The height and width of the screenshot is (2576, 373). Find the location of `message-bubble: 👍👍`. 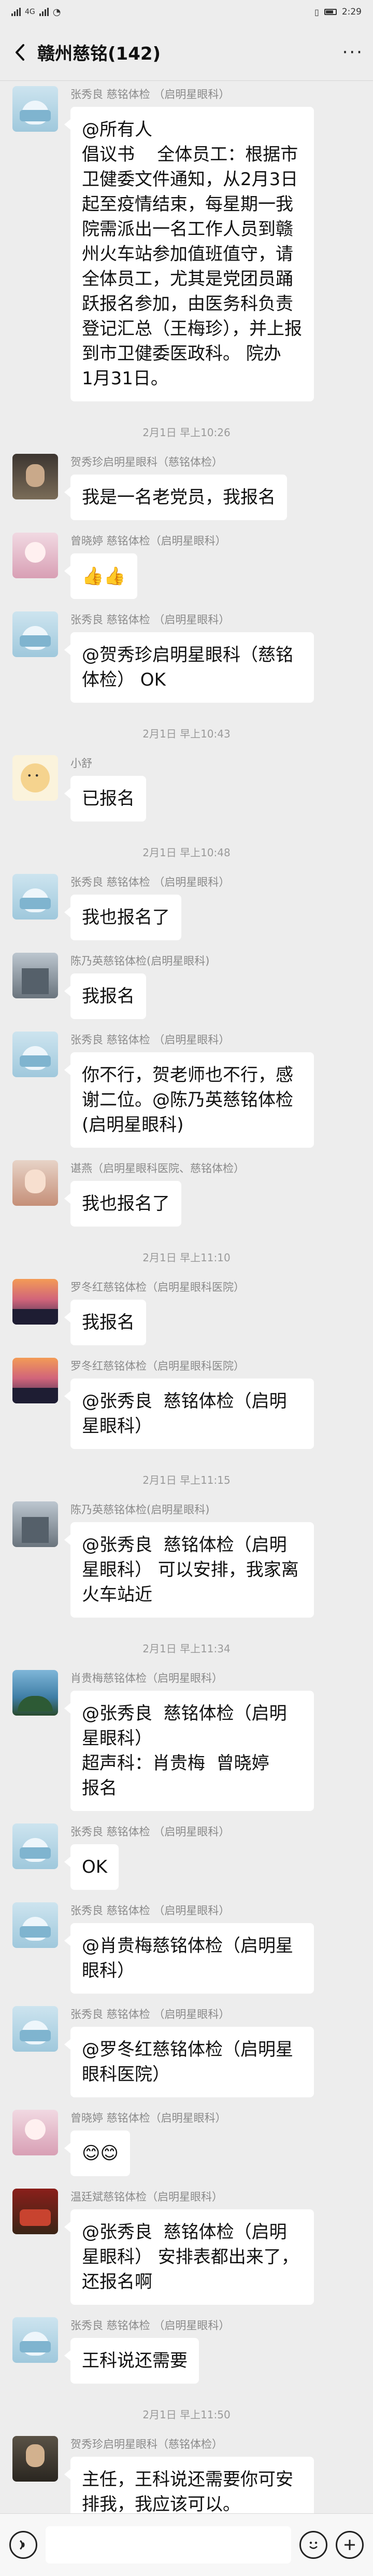

message-bubble: 👍👍 is located at coordinates (100, 576).